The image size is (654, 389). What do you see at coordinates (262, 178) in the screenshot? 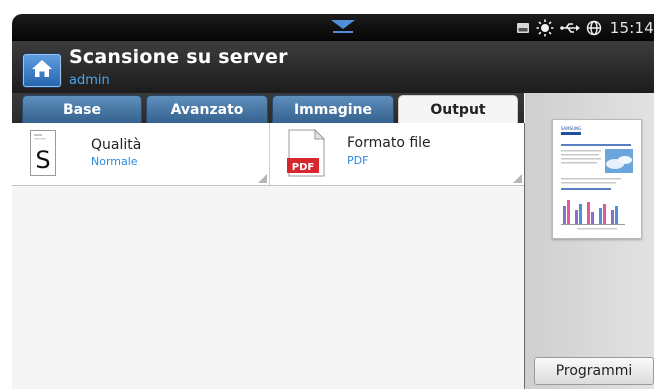
I see `quality-corner-indicator` at bounding box center [262, 178].